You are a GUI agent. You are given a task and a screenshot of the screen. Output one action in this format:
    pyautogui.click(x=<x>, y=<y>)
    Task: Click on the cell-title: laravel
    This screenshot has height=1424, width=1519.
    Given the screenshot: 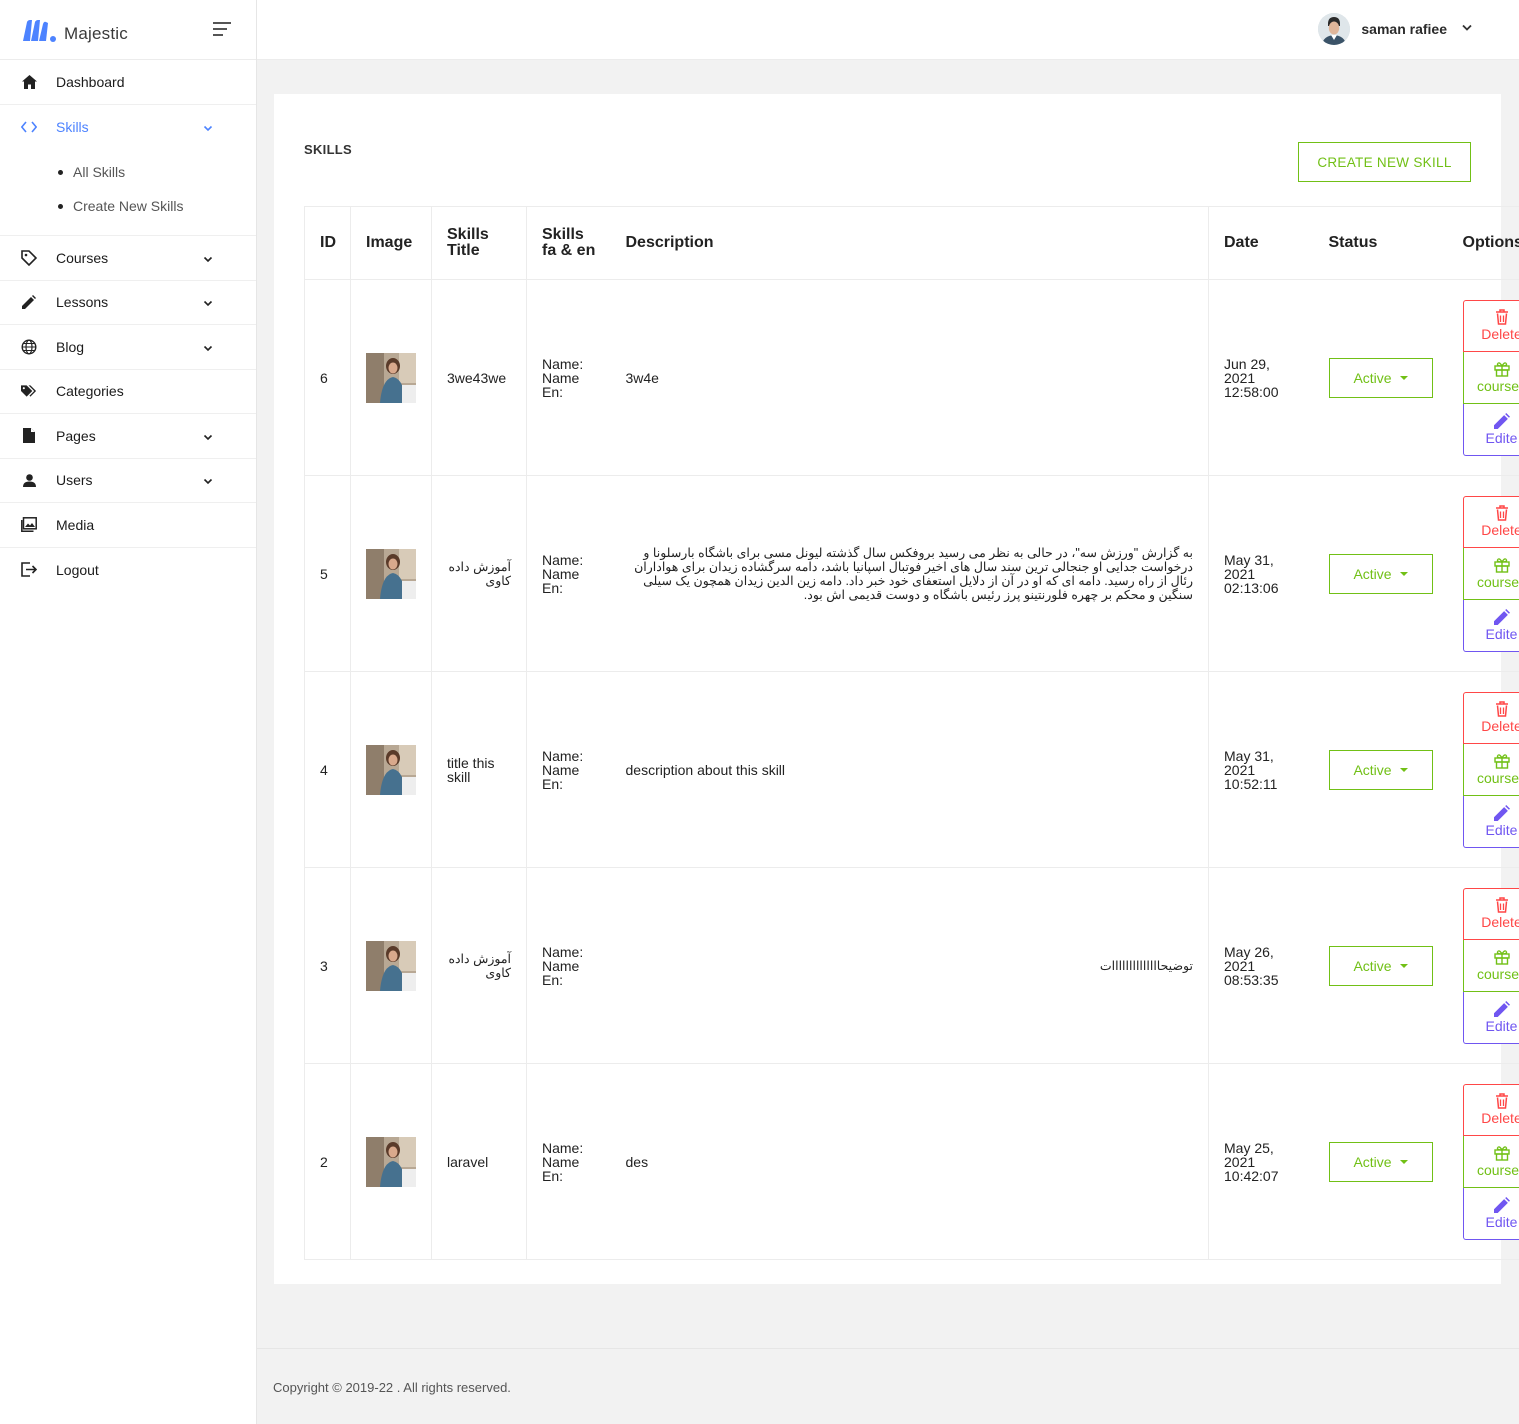 What is the action you would take?
    pyautogui.click(x=479, y=1161)
    